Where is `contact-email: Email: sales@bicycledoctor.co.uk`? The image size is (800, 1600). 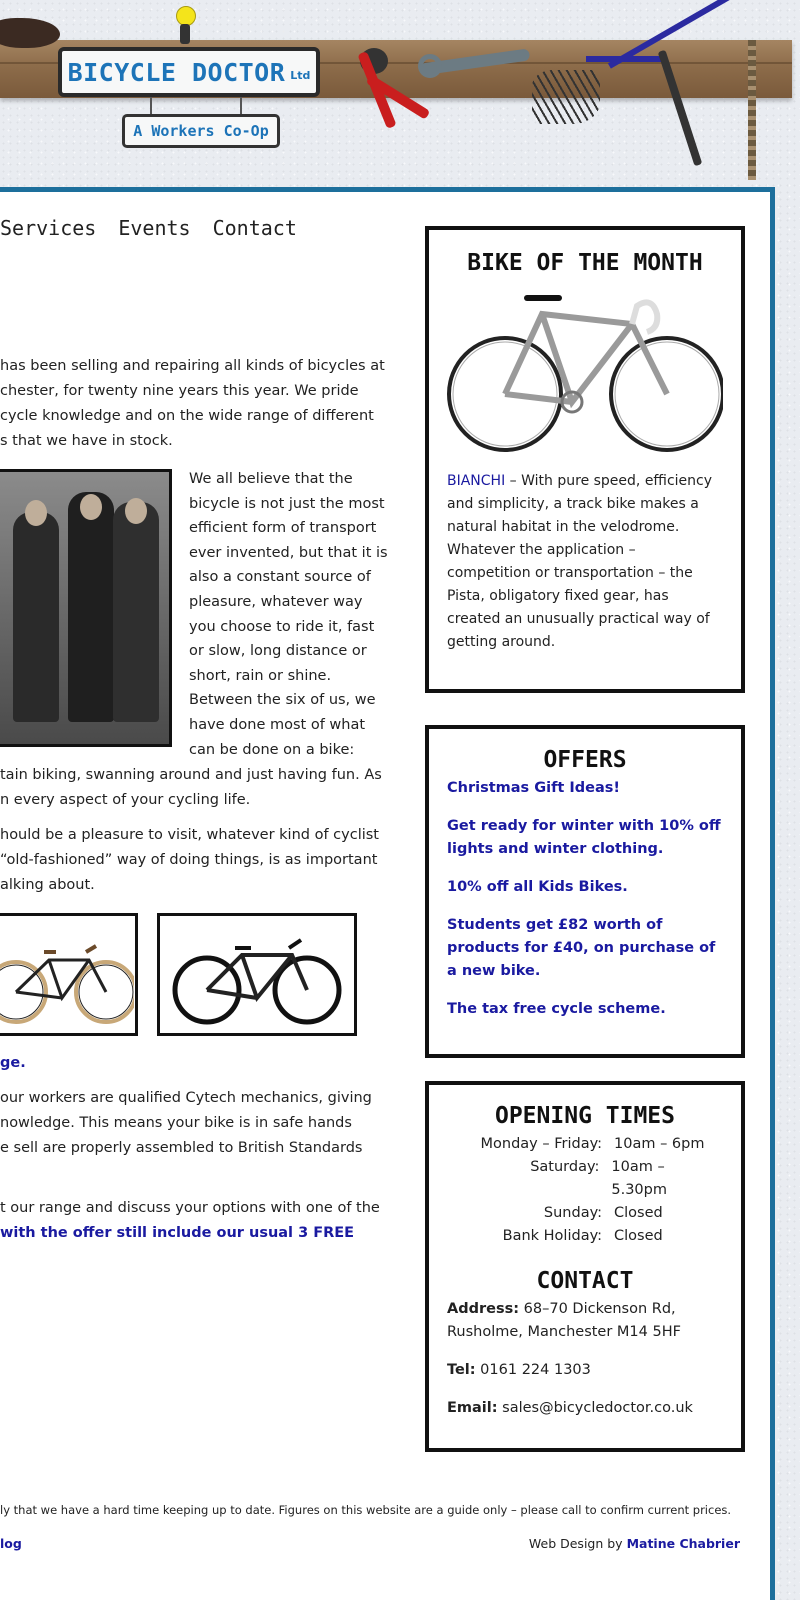 contact-email: Email: sales@bicycledoctor.co.uk is located at coordinates (585, 1408).